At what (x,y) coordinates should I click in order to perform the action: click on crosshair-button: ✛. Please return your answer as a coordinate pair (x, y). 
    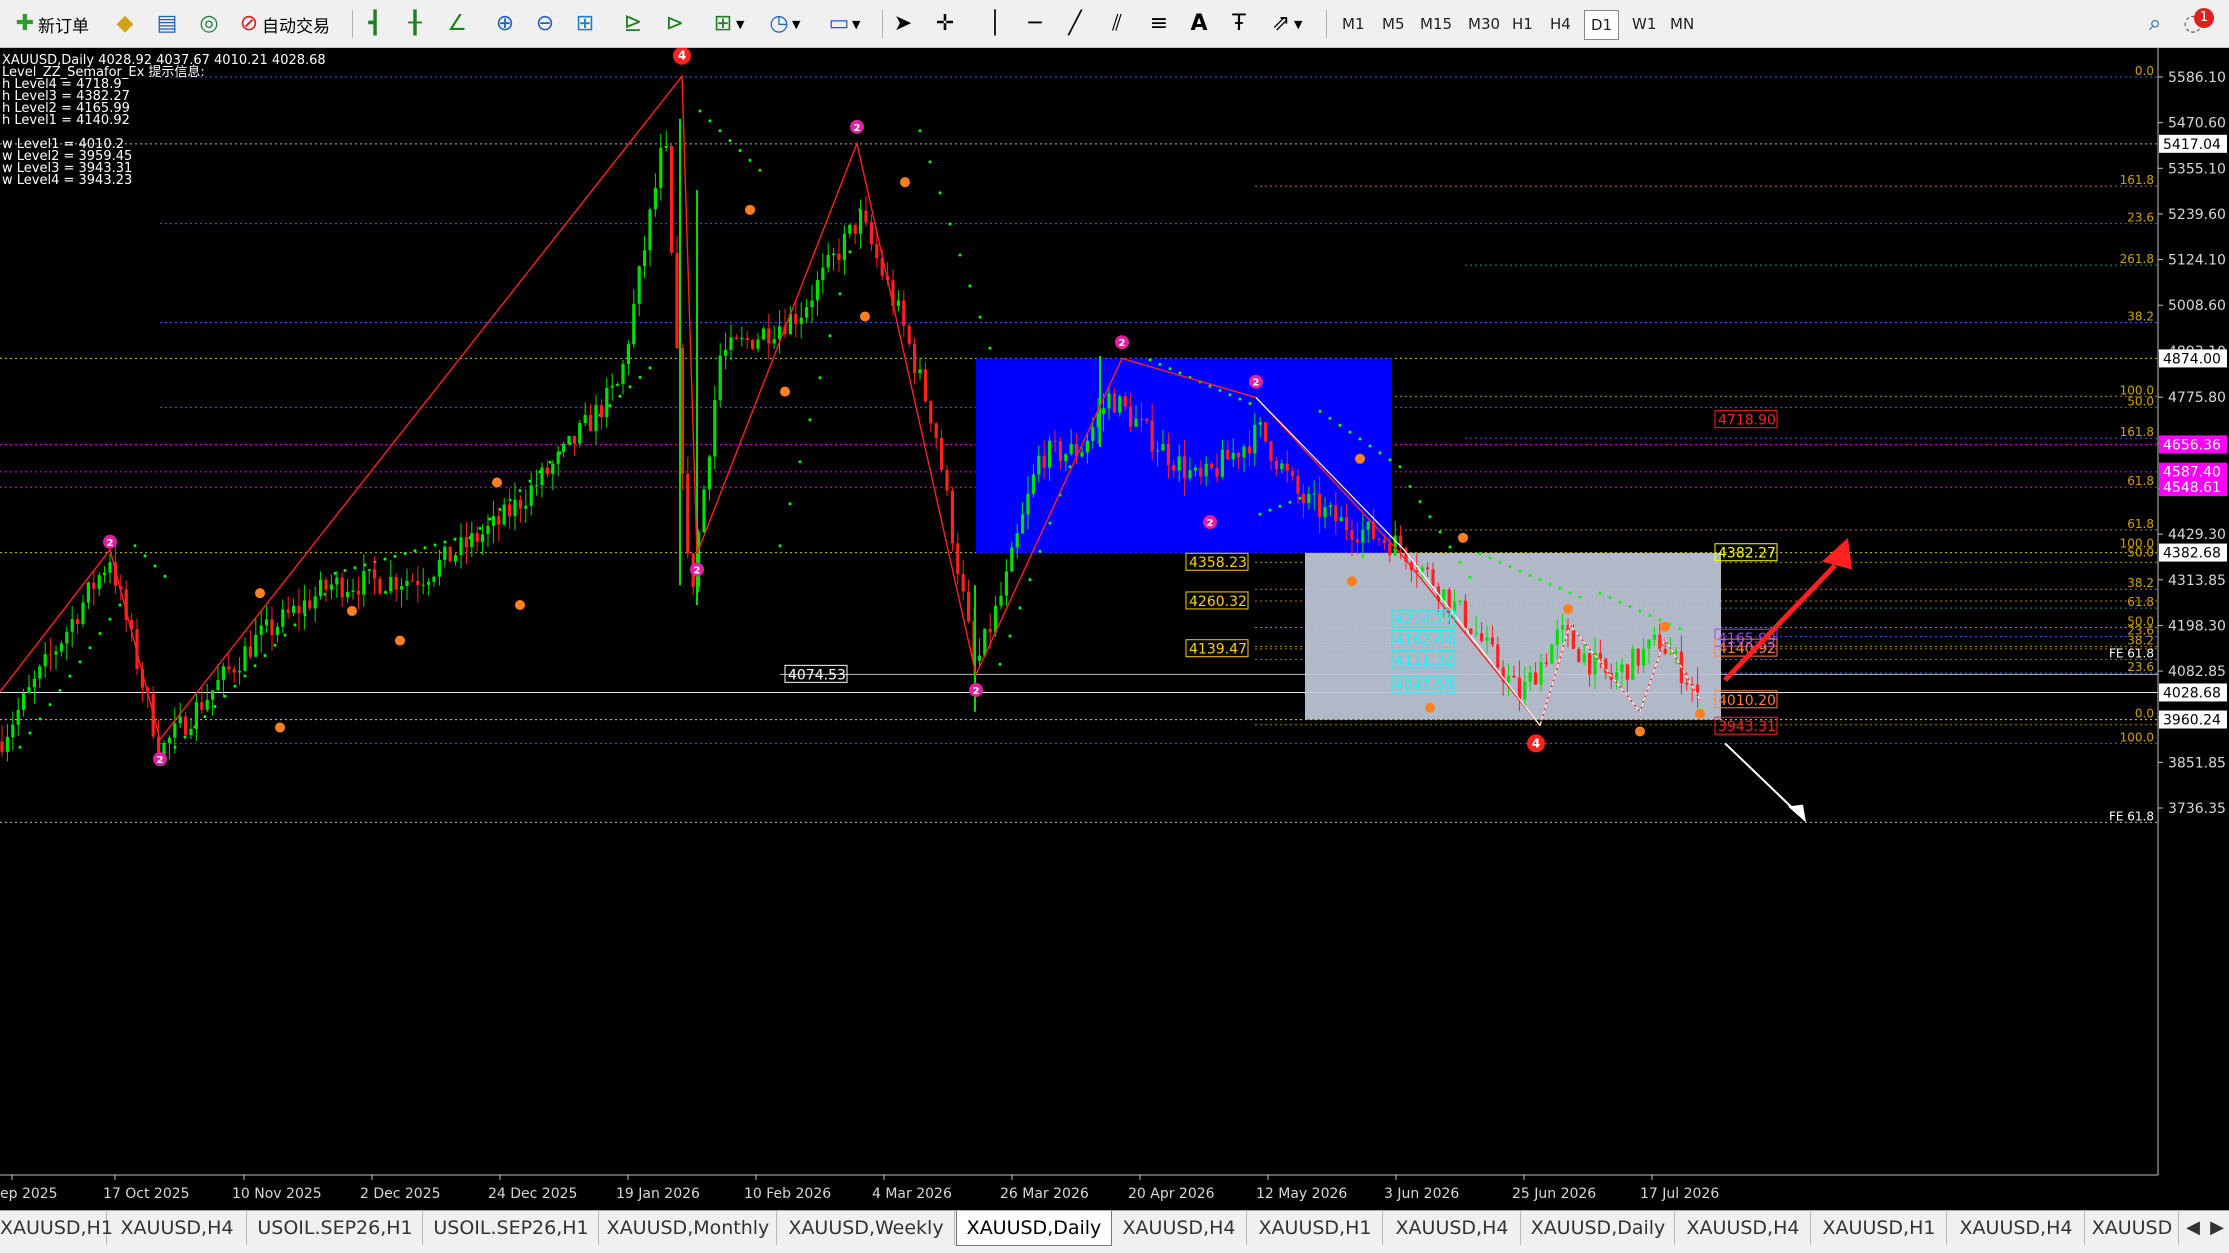
    Looking at the image, I should click on (945, 24).